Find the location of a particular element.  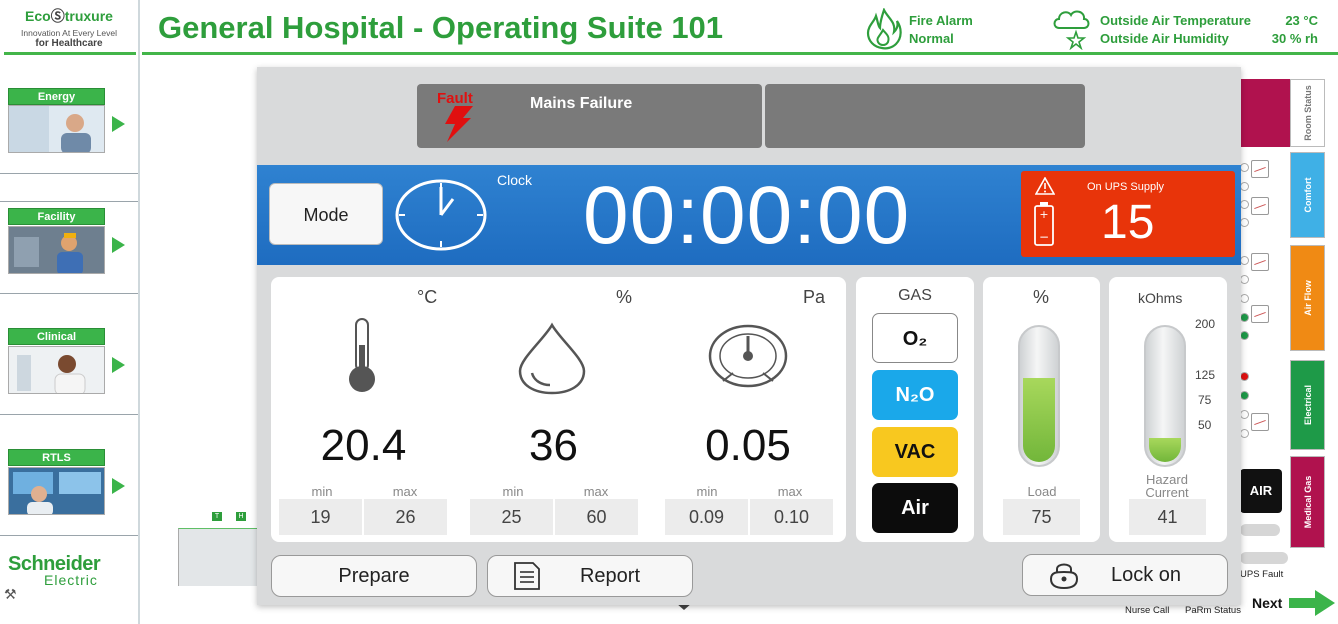

lock-on-label: Lock on is located at coordinates (1146, 575).